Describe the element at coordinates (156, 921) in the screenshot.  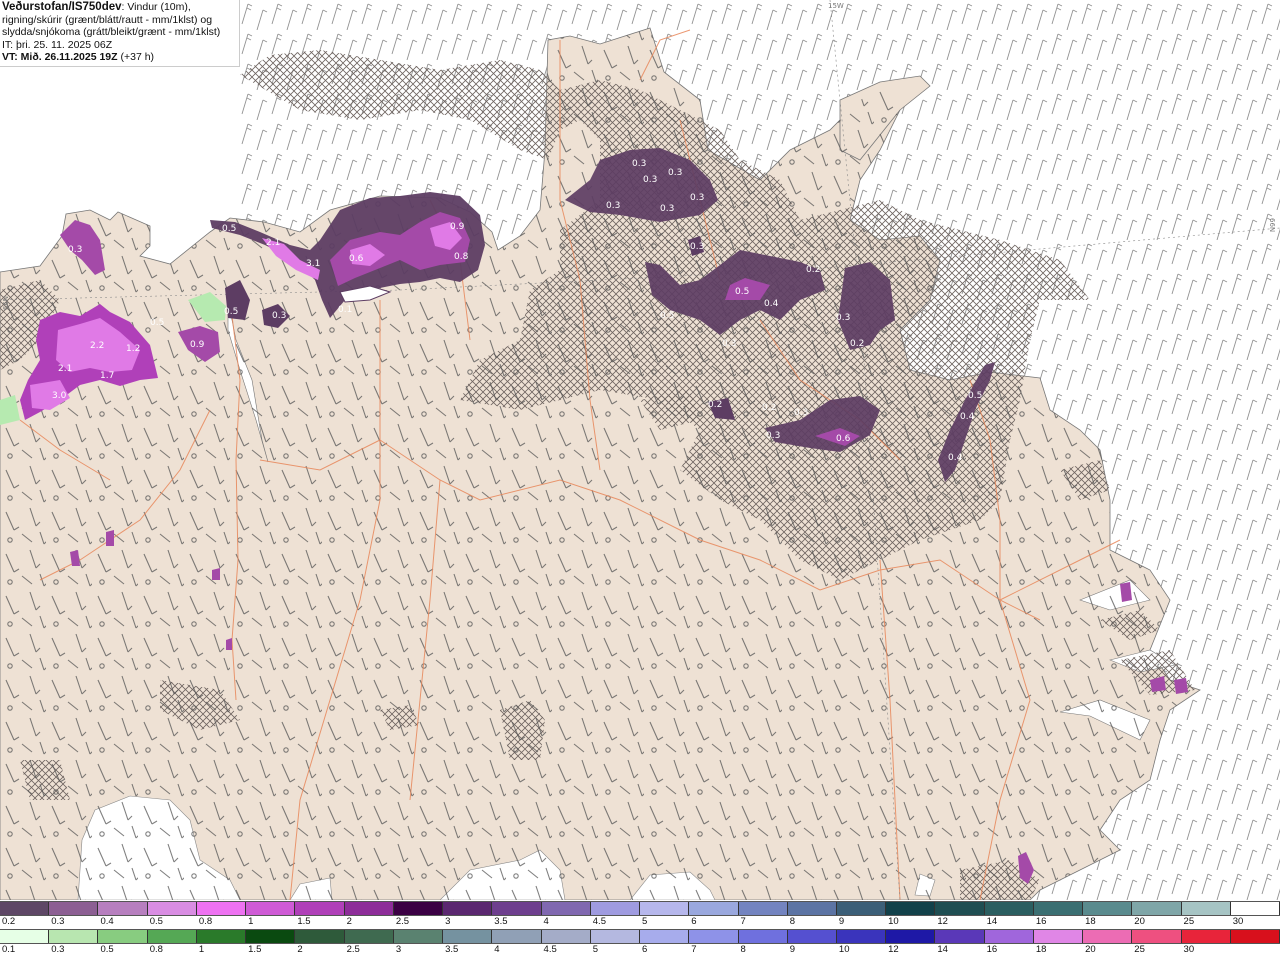
I see `scale-label: 0.5` at that location.